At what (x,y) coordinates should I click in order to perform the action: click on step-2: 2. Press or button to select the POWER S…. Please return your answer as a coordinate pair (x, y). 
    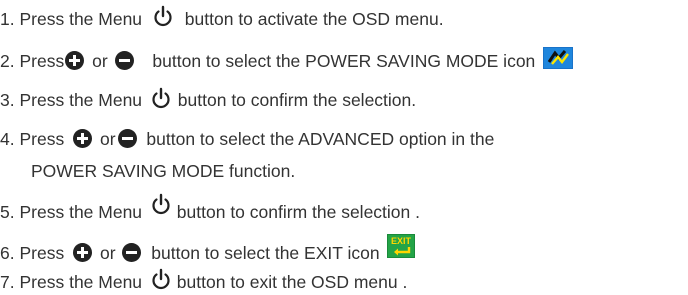
    Looking at the image, I should click on (287, 60).